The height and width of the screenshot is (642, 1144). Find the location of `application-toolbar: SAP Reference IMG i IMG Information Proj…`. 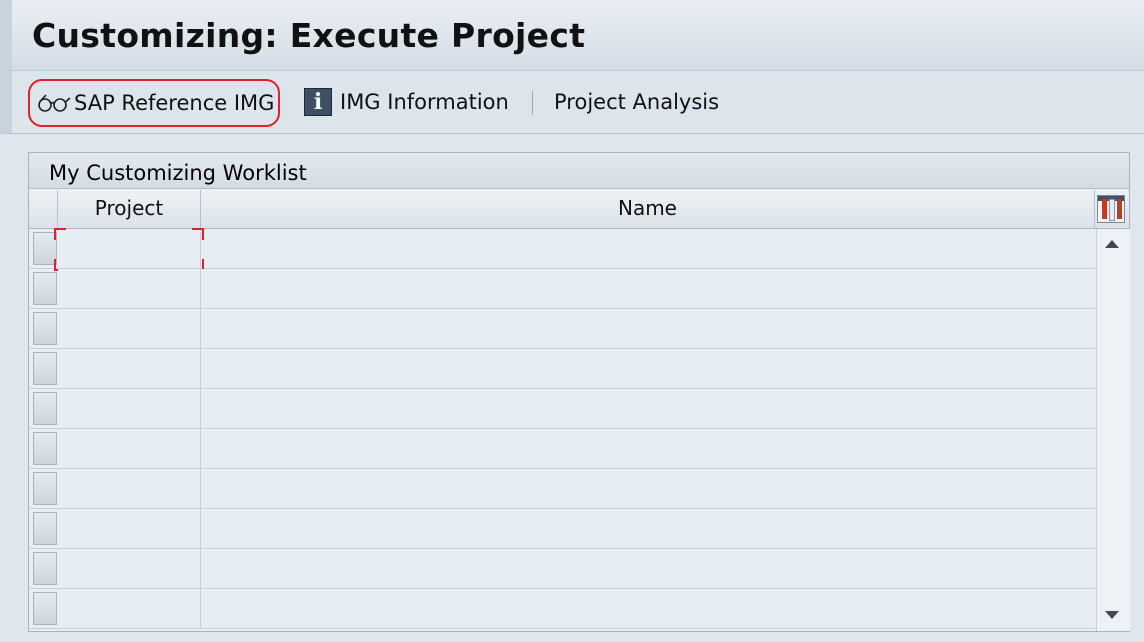

application-toolbar: SAP Reference IMG i IMG Information Proj… is located at coordinates (572, 102).